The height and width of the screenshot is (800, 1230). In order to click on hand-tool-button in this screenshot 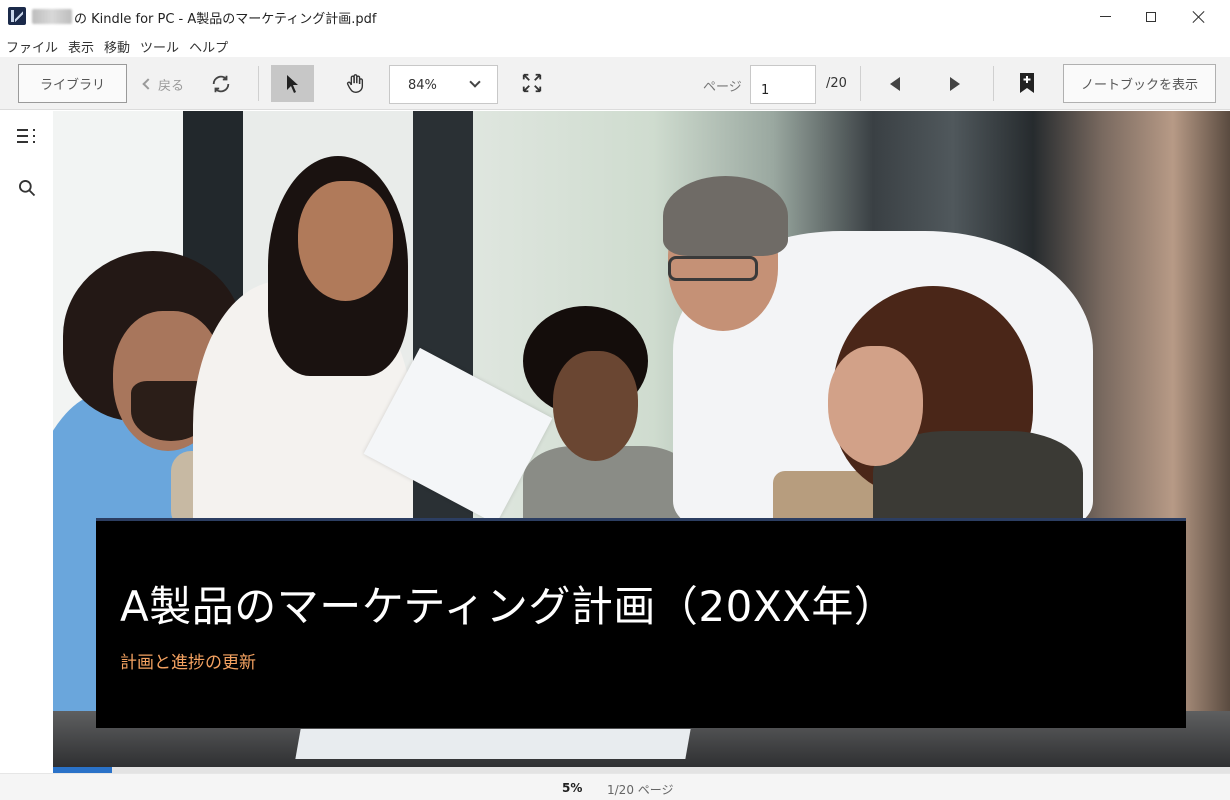, I will do `click(355, 83)`.